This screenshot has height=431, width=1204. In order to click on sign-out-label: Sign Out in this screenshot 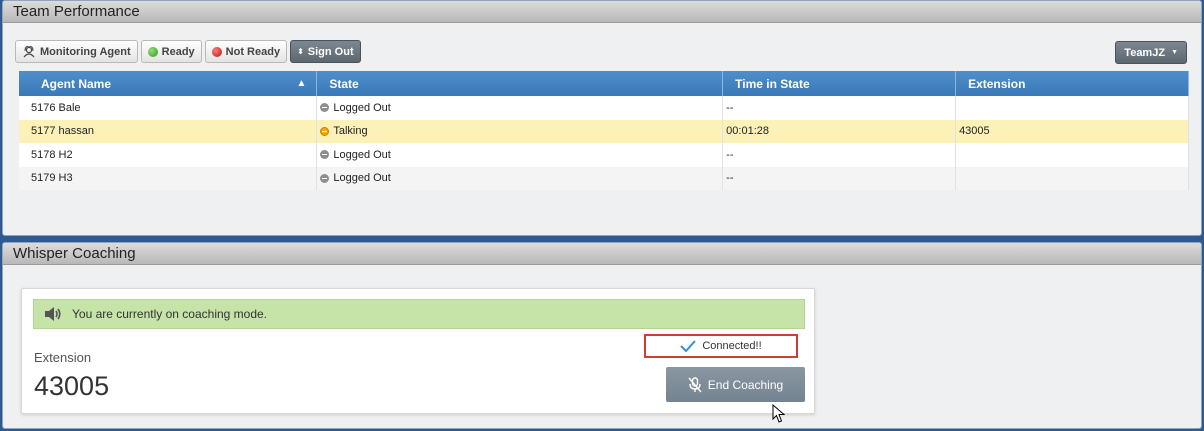, I will do `click(330, 51)`.